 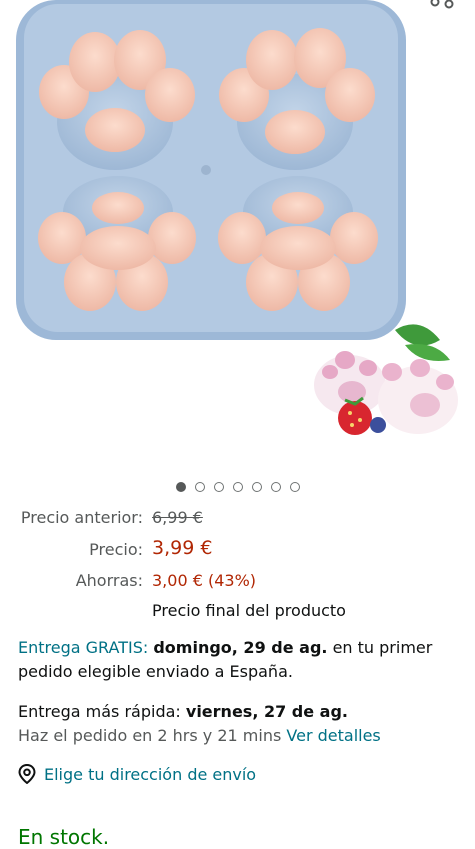 I want to click on location-pin-icon, so click(x=27, y=774).